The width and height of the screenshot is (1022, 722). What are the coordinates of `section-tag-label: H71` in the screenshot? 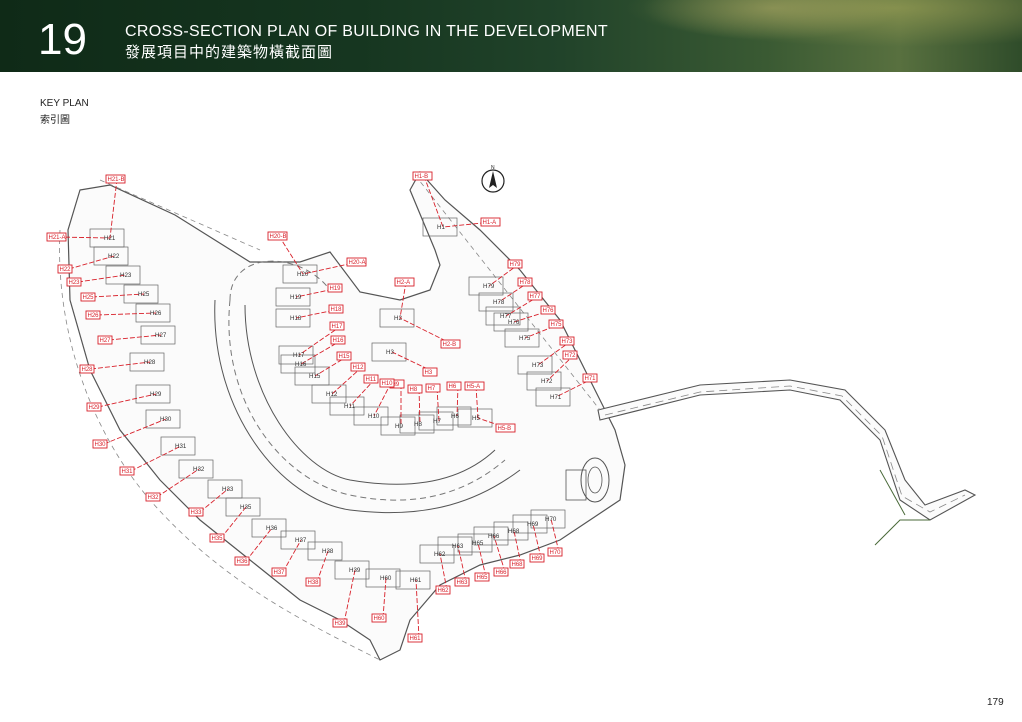 It's located at (591, 379).